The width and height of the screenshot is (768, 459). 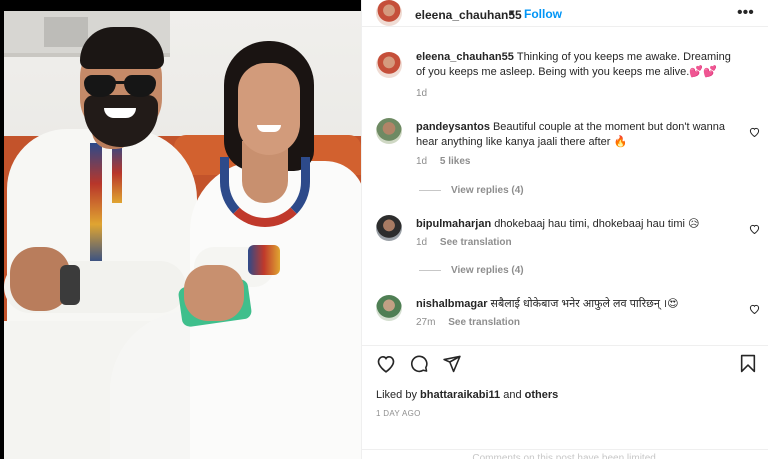 I want to click on liked-by-others: others, so click(x=542, y=395).